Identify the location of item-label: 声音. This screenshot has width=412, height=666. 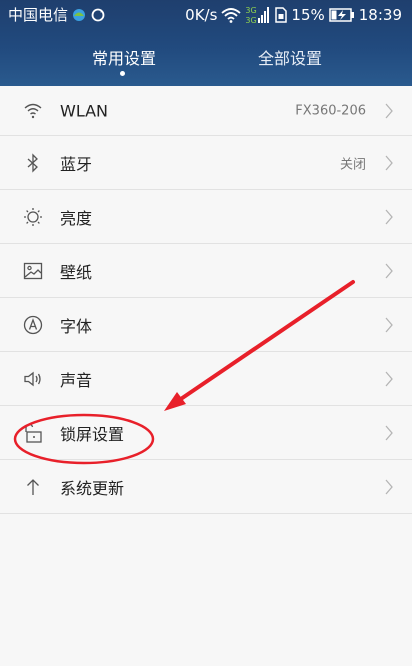
(76, 380).